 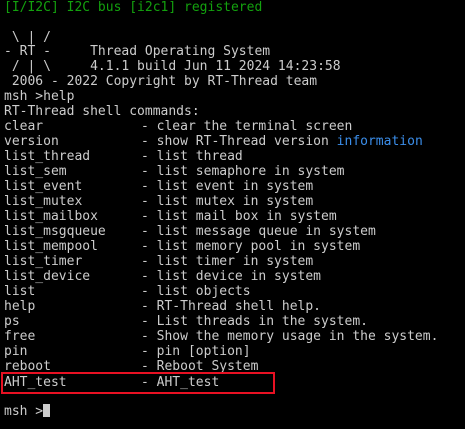 What do you see at coordinates (24, 126) in the screenshot?
I see `command-name: clear` at bounding box center [24, 126].